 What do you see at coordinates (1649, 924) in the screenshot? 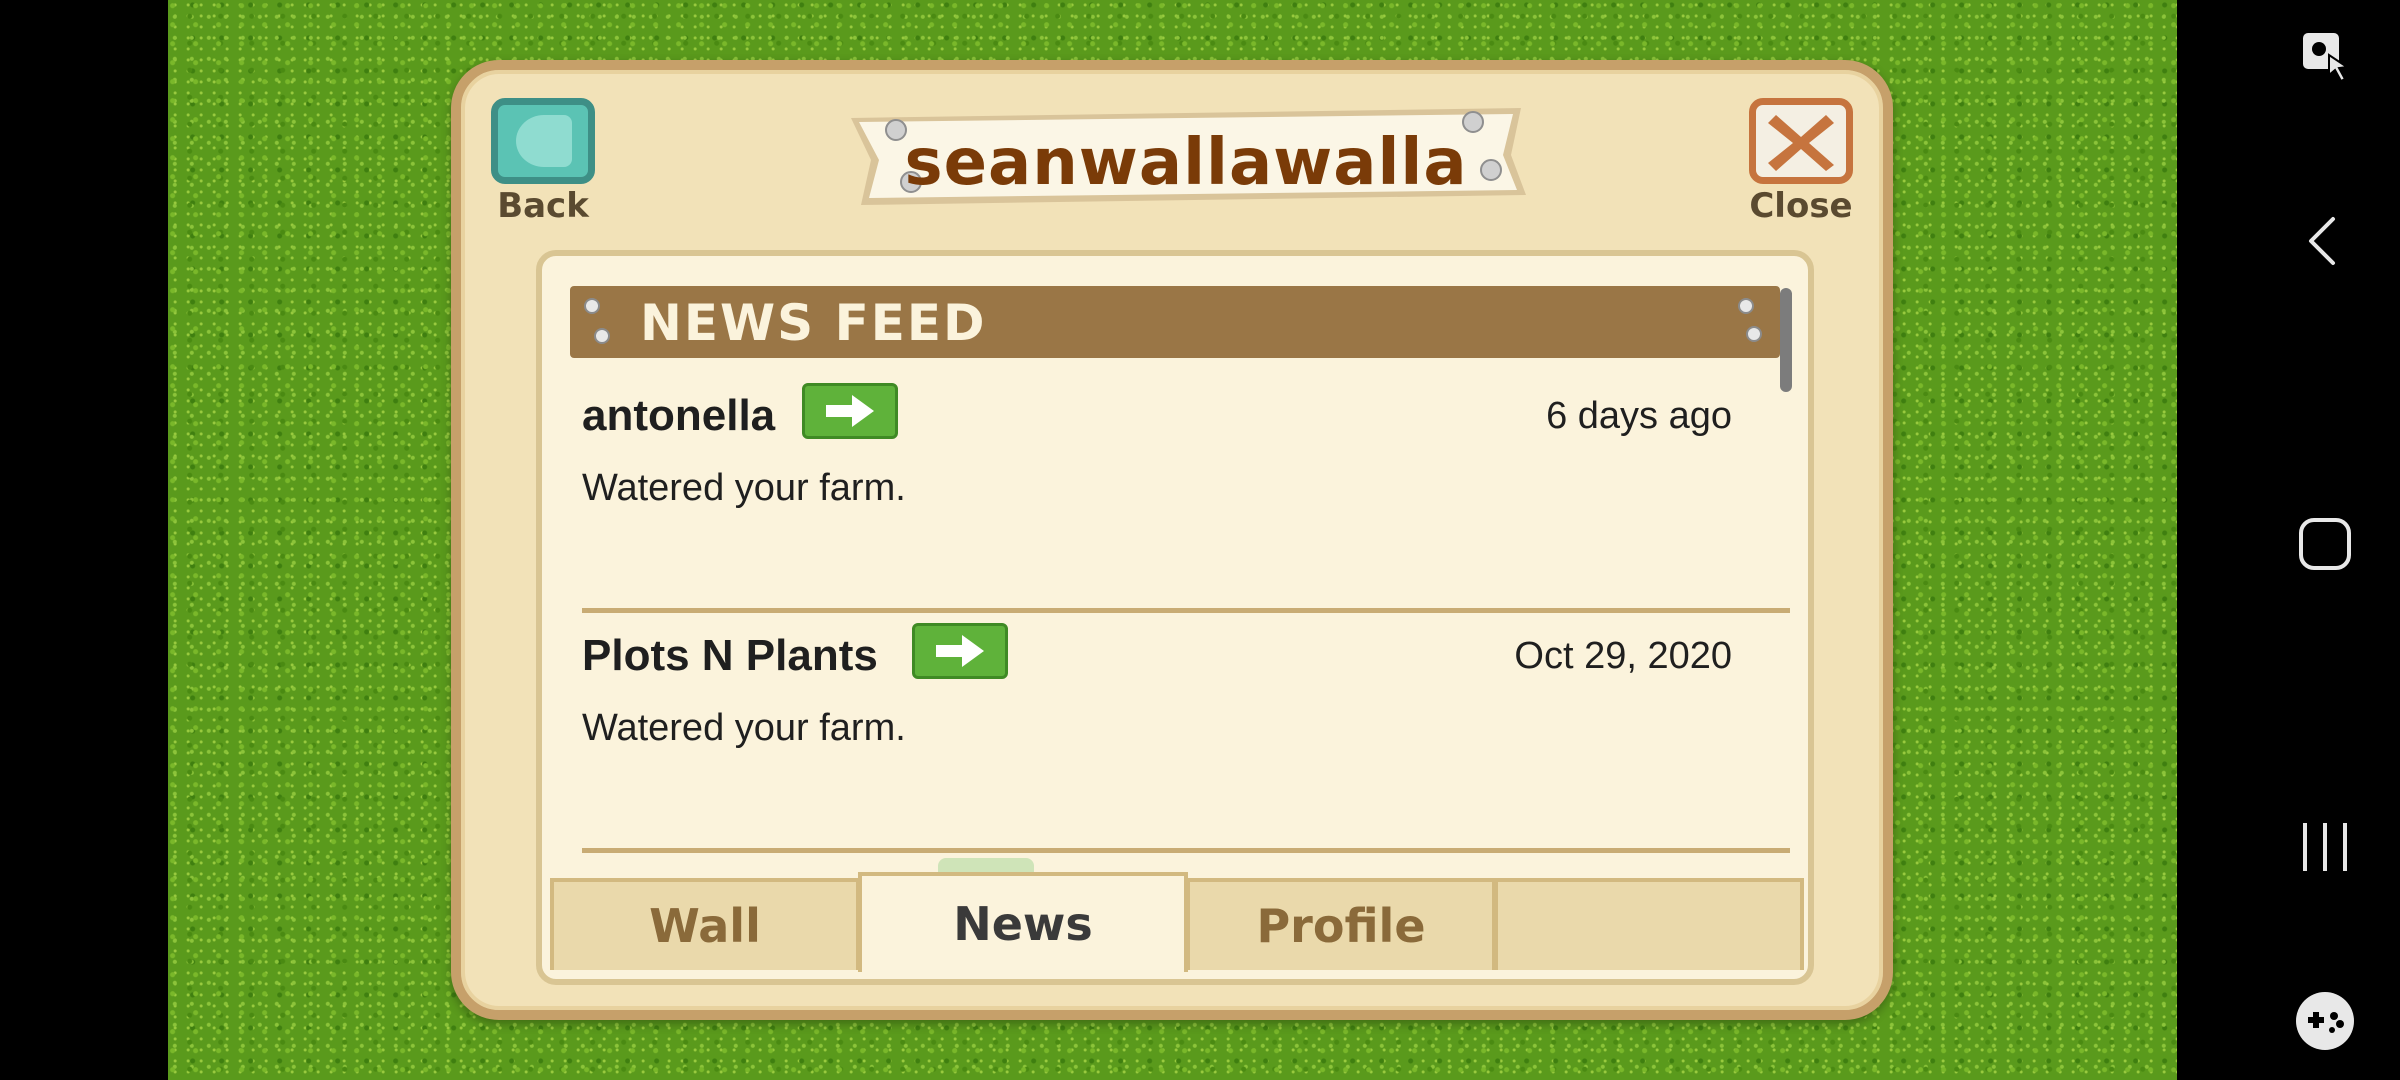
I see `tab-empty` at bounding box center [1649, 924].